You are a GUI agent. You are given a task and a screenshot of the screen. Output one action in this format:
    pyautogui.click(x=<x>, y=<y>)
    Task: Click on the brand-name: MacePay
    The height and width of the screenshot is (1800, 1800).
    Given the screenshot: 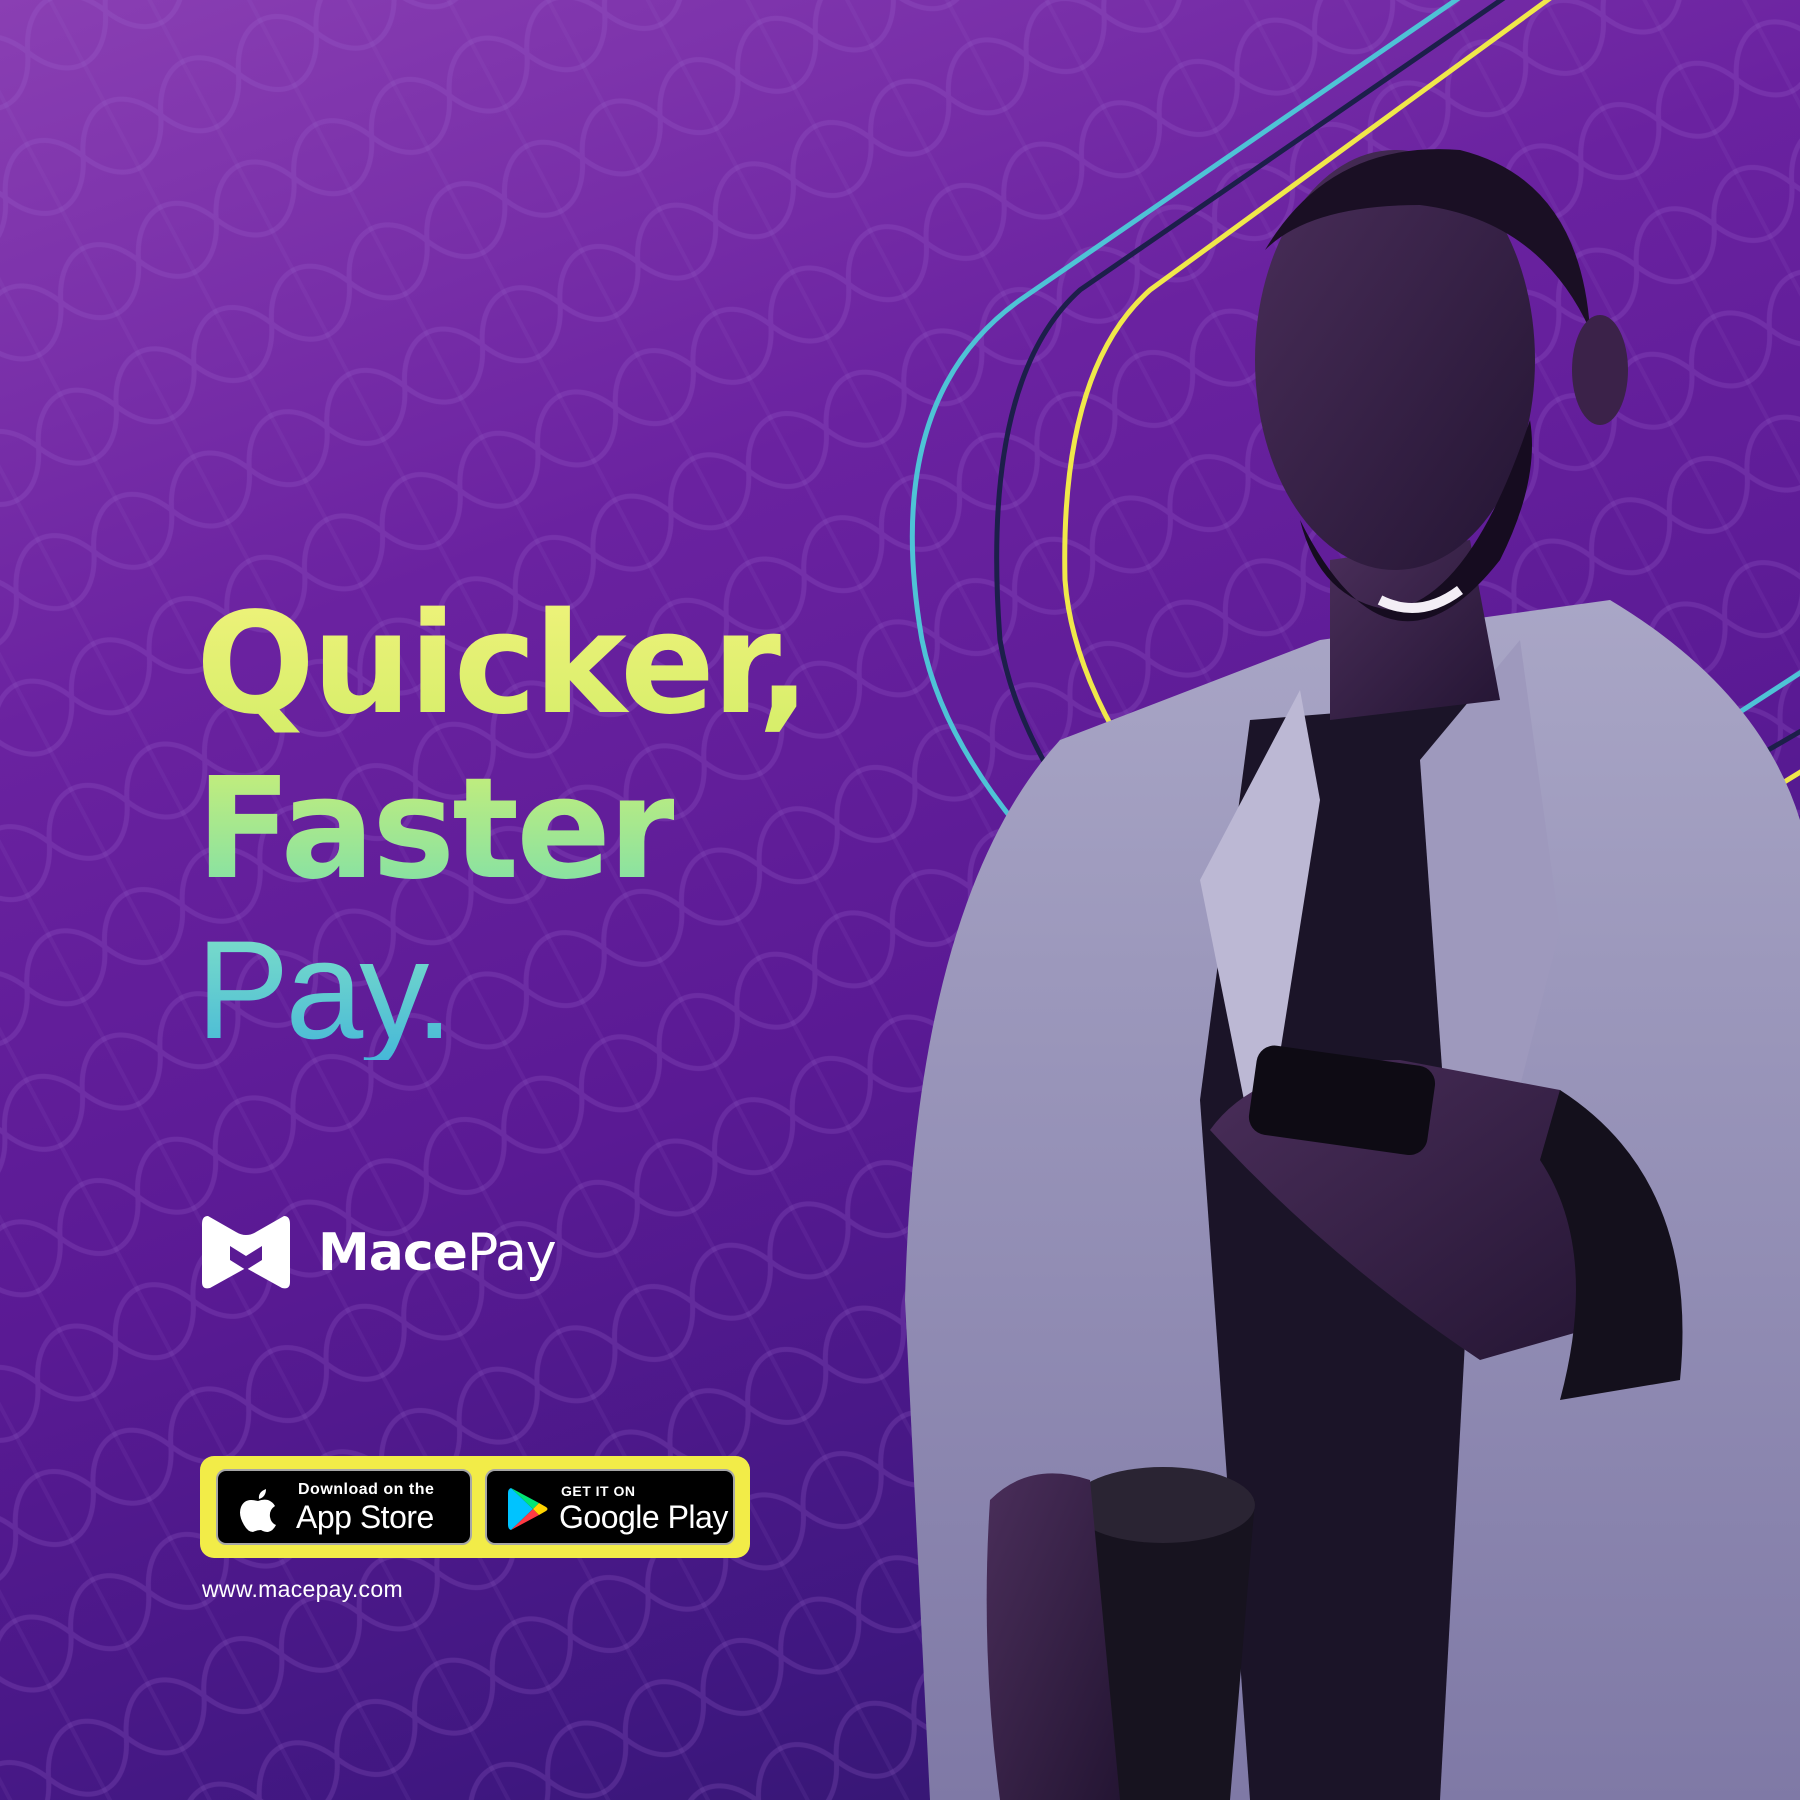 What is the action you would take?
    pyautogui.click(x=437, y=1252)
    